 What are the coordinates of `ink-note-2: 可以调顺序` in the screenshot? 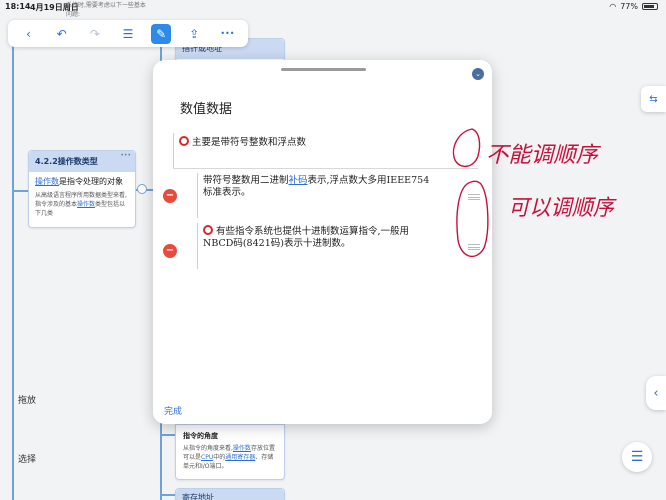 It's located at (562, 208).